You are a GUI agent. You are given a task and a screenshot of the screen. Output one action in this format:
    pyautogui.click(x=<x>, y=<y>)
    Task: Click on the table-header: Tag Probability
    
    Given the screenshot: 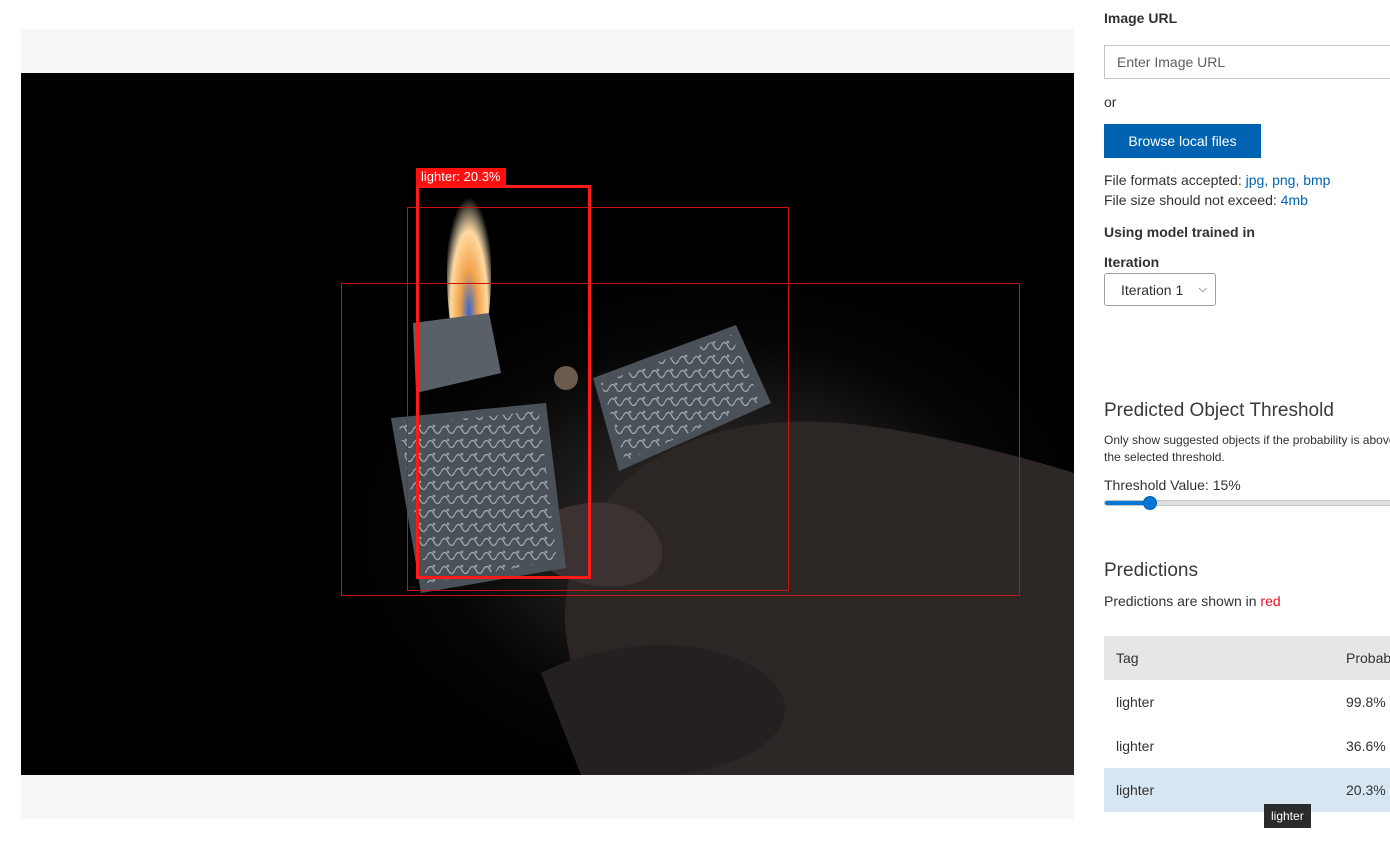 What is the action you would take?
    pyautogui.click(x=1247, y=658)
    